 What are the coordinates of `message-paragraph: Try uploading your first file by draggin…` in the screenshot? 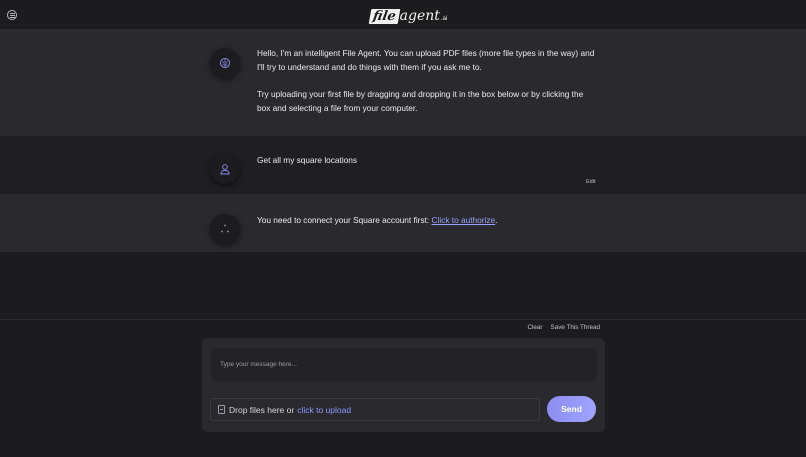 It's located at (420, 101).